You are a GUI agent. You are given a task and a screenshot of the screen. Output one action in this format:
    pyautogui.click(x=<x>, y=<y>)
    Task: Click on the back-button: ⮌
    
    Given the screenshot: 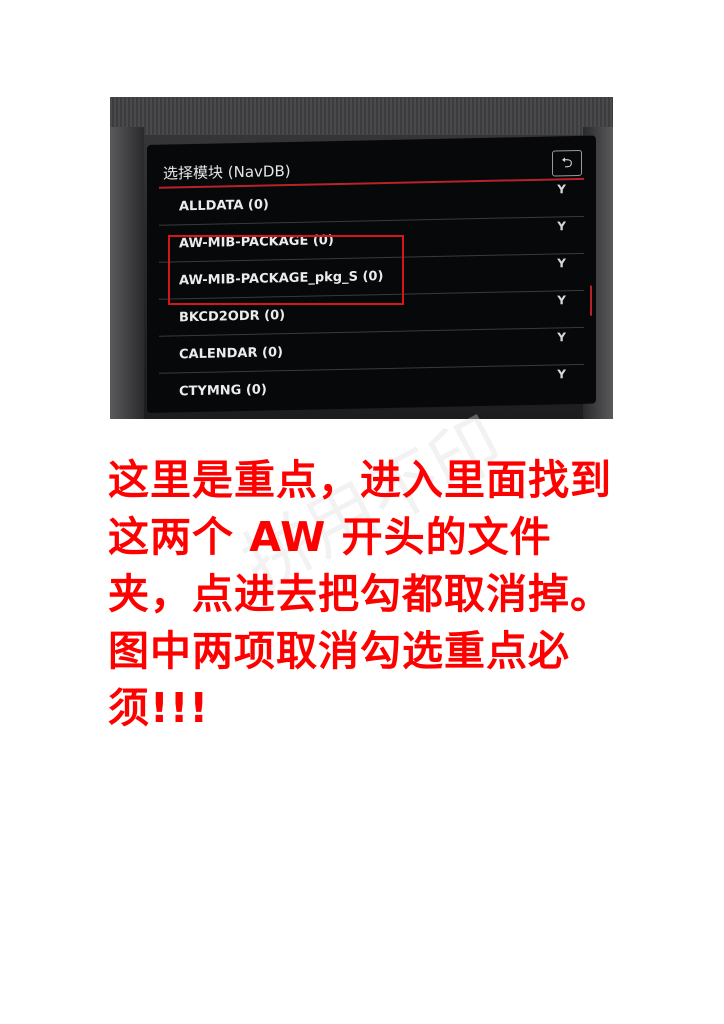 What is the action you would take?
    pyautogui.click(x=567, y=163)
    